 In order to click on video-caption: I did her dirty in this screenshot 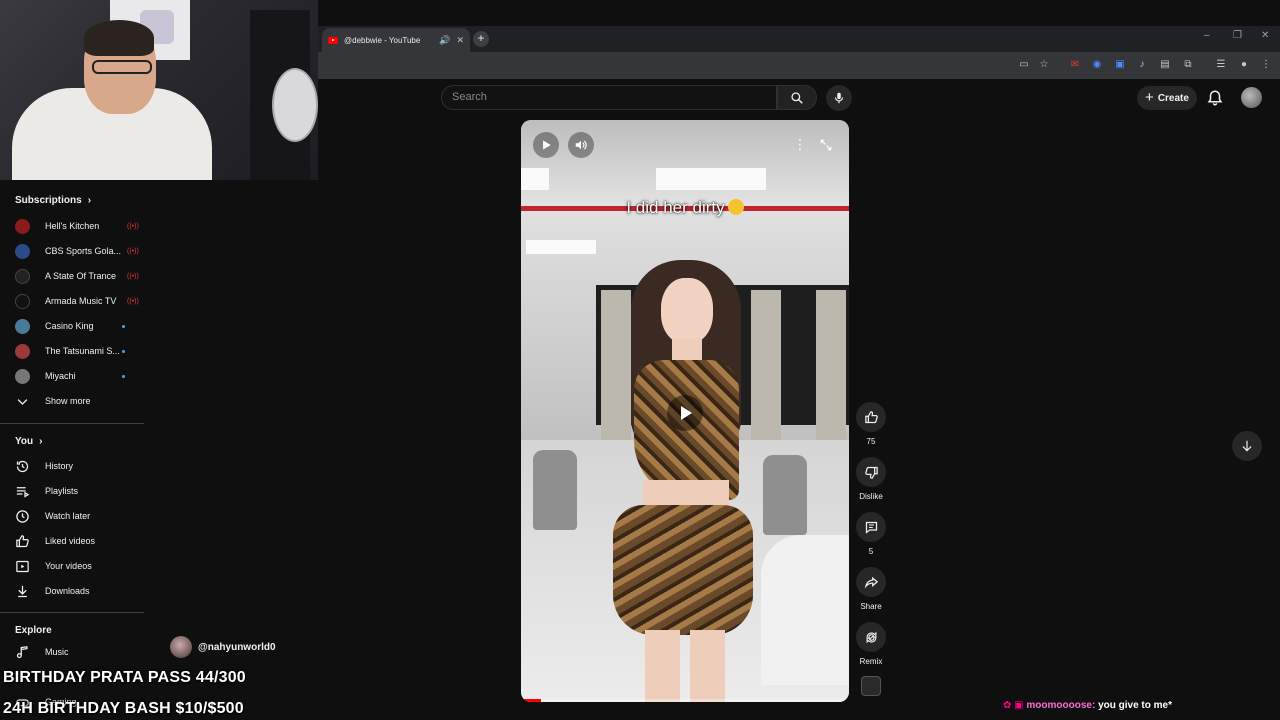, I will do `click(685, 208)`.